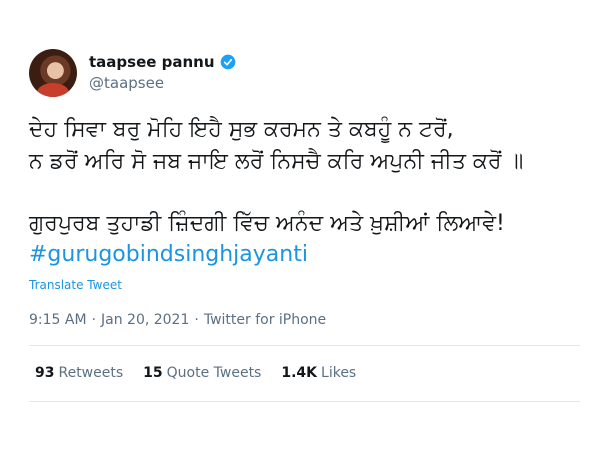  Describe the element at coordinates (299, 373) in the screenshot. I see `likes-count: 1.4K` at that location.